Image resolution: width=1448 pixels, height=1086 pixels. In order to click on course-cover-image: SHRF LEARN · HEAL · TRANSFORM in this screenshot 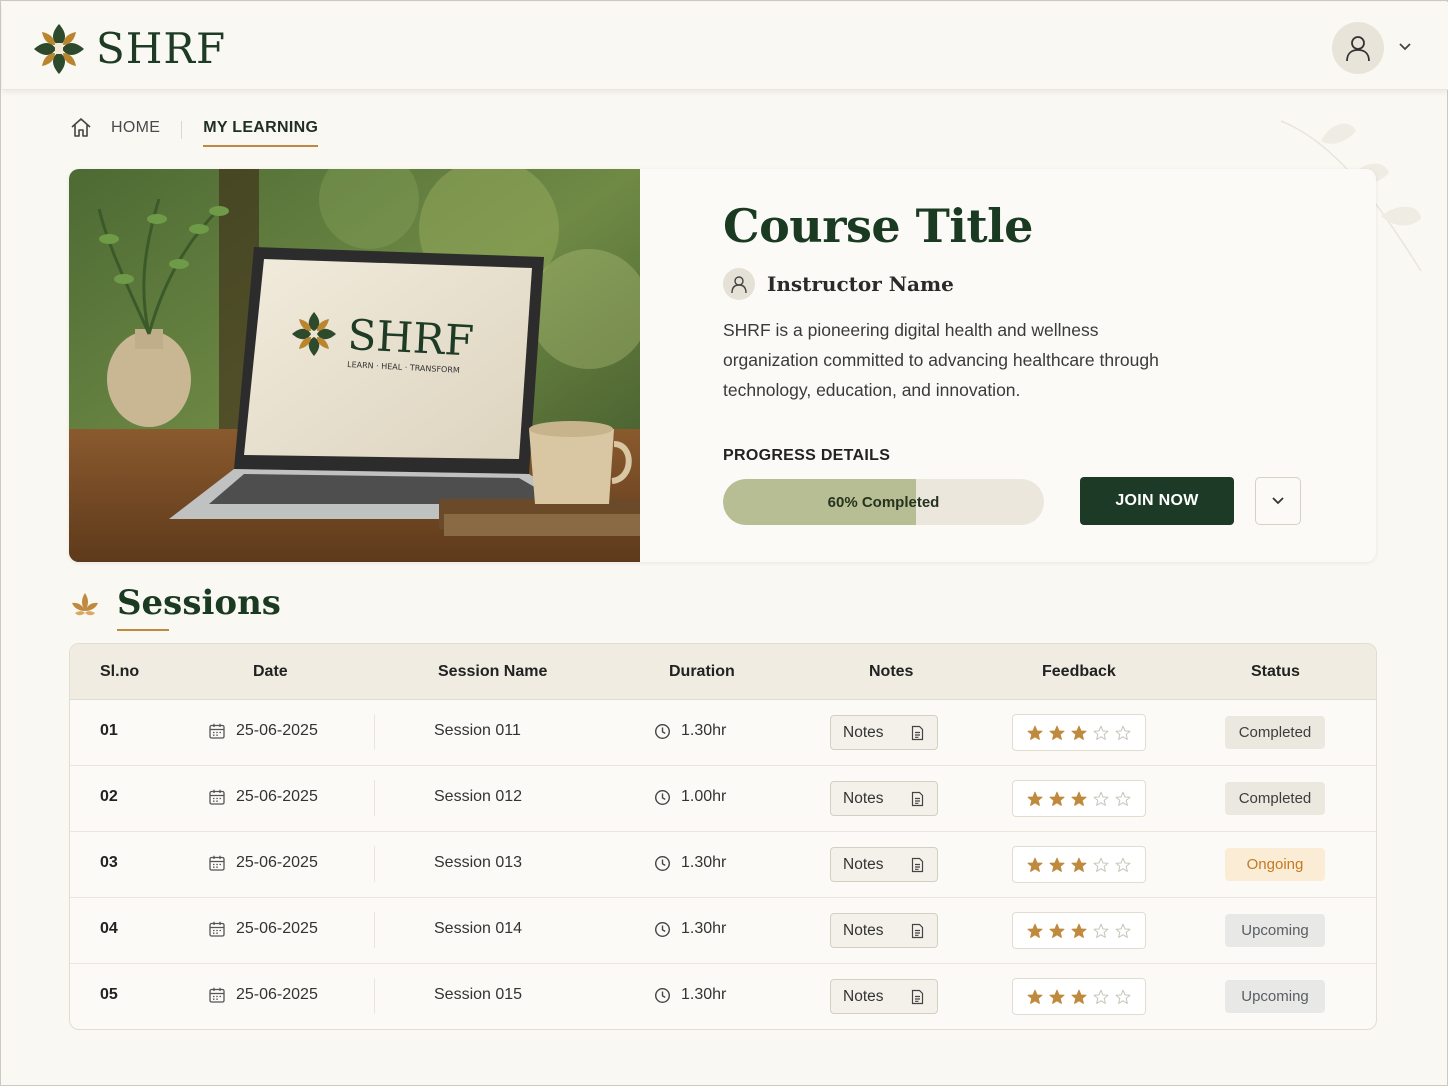, I will do `click(354, 365)`.